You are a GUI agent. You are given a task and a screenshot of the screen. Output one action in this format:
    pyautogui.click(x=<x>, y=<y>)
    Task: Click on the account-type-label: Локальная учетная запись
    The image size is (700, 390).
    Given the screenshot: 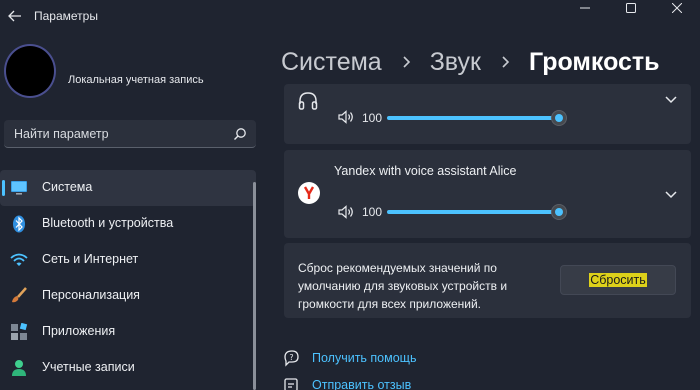 What is the action you would take?
    pyautogui.click(x=136, y=80)
    